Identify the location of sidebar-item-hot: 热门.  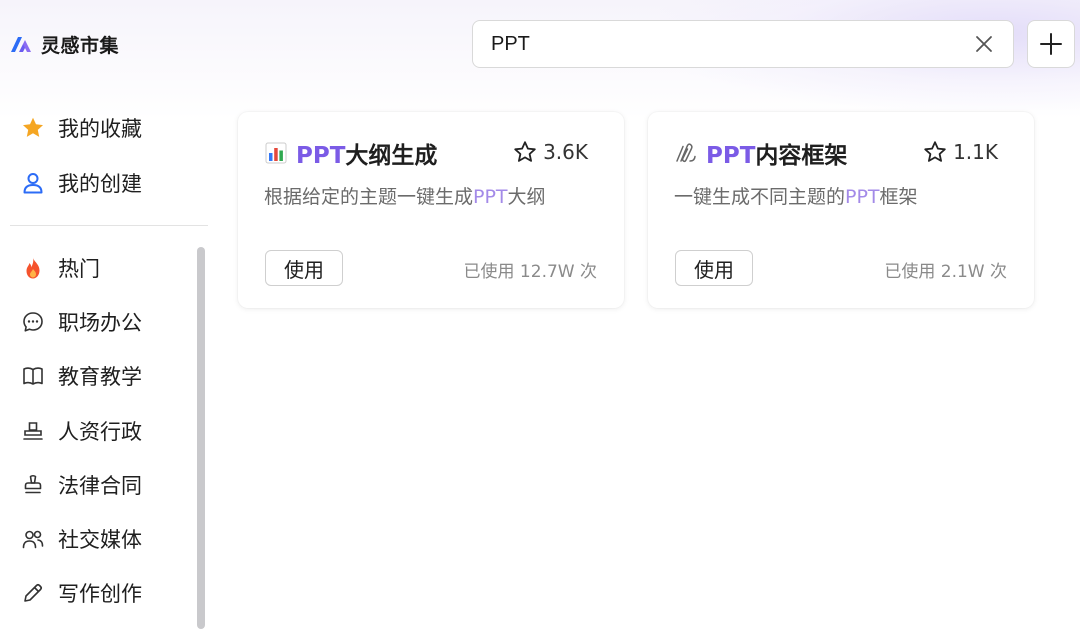
(60, 268).